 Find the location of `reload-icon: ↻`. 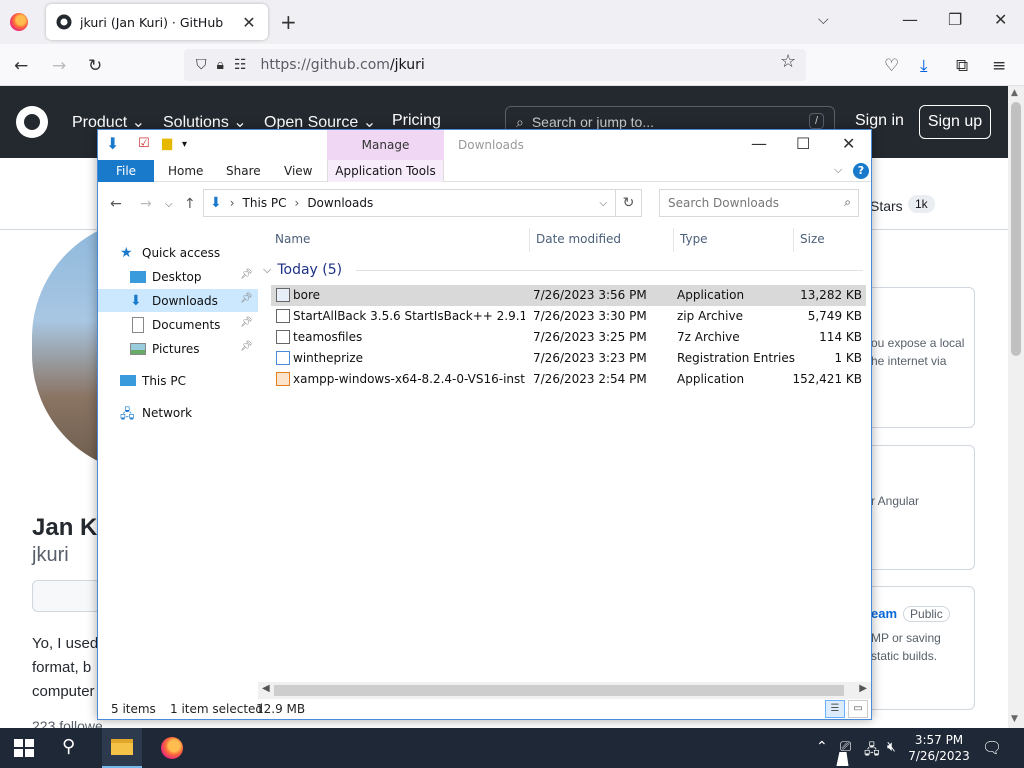

reload-icon: ↻ is located at coordinates (95, 66).